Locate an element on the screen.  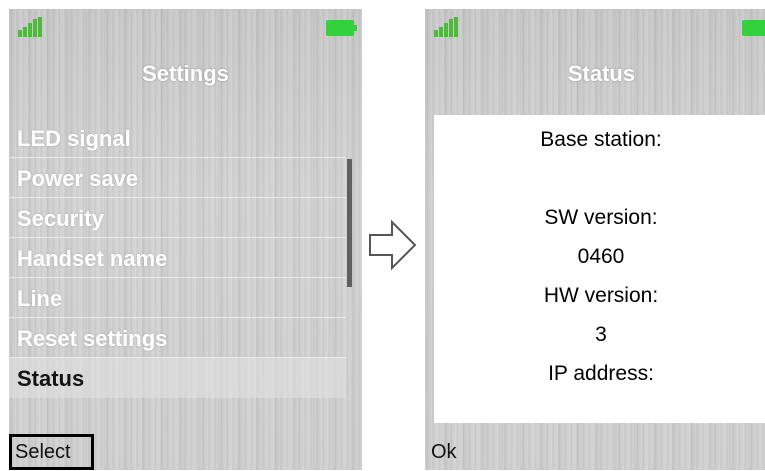
status-sw-version-label: SW version: is located at coordinates (601, 217).